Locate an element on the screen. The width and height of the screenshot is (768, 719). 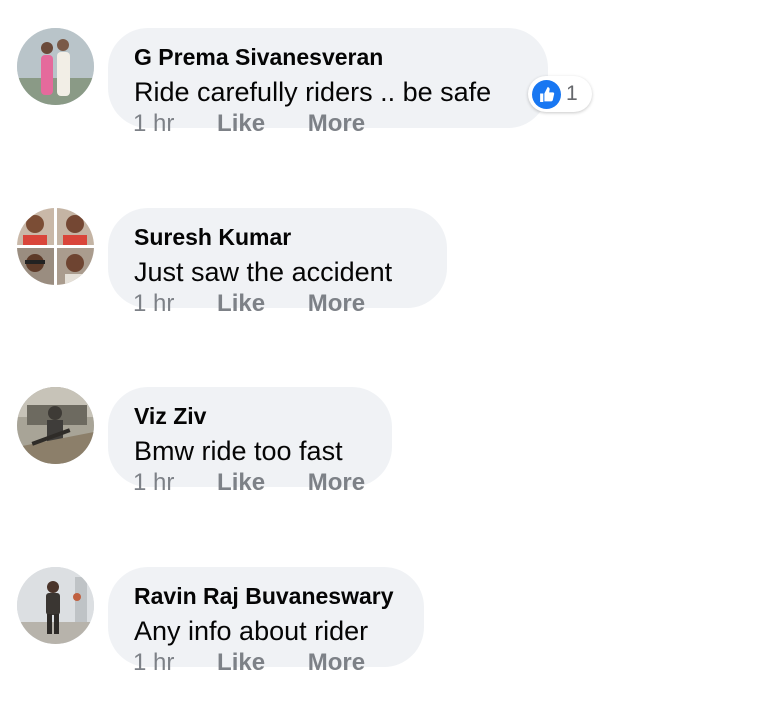
comment-author: Viz Ziv is located at coordinates (250, 416).